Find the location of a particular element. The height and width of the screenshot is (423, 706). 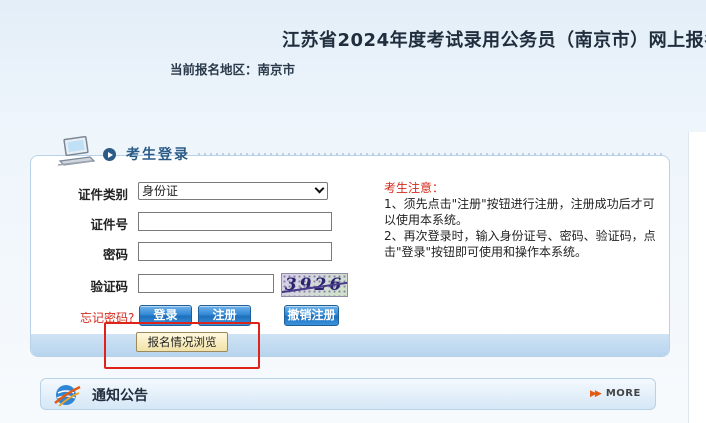

heading-divider is located at coordinates (431, 154).